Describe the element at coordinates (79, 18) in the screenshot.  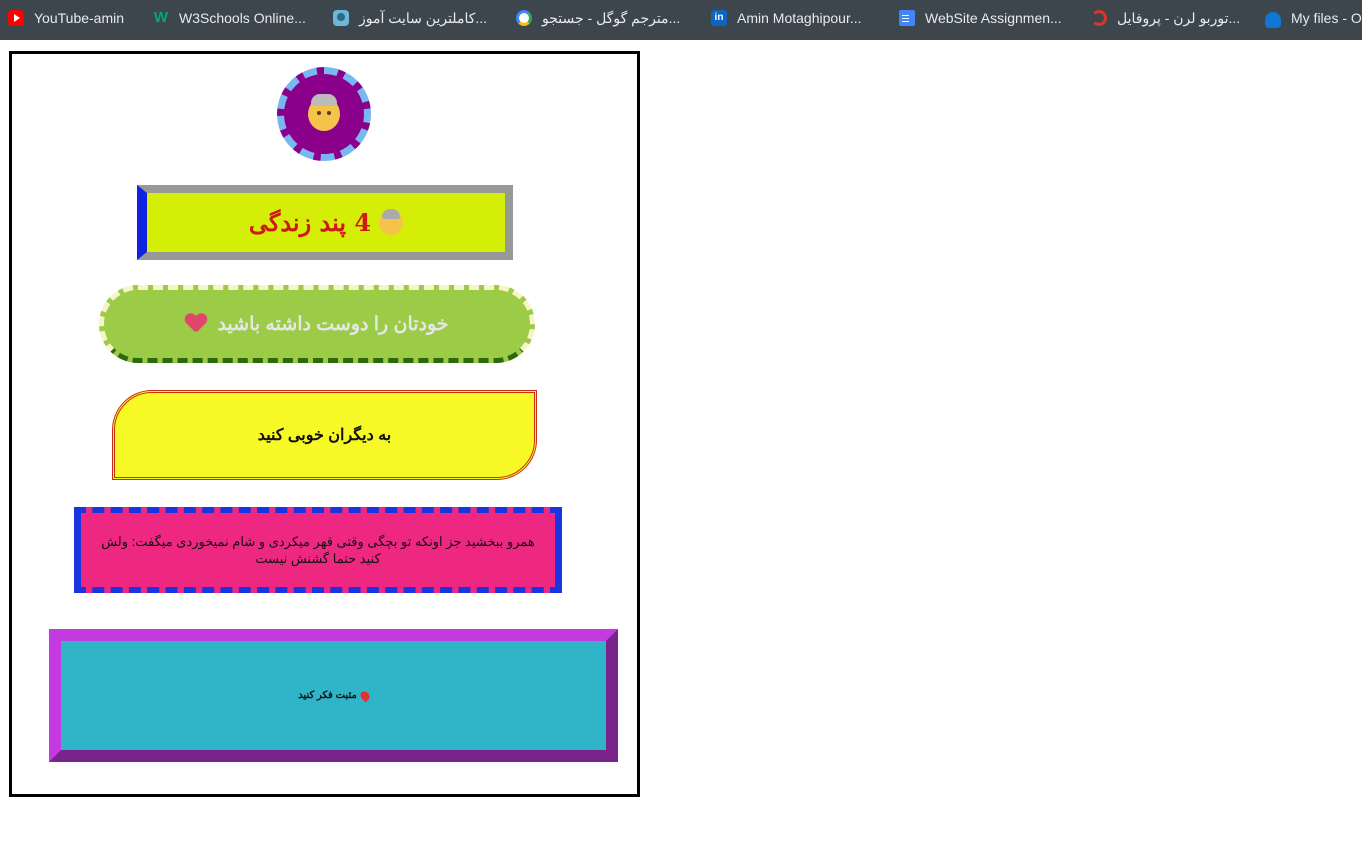
I see `bookmark-label: YouTube-amin` at that location.